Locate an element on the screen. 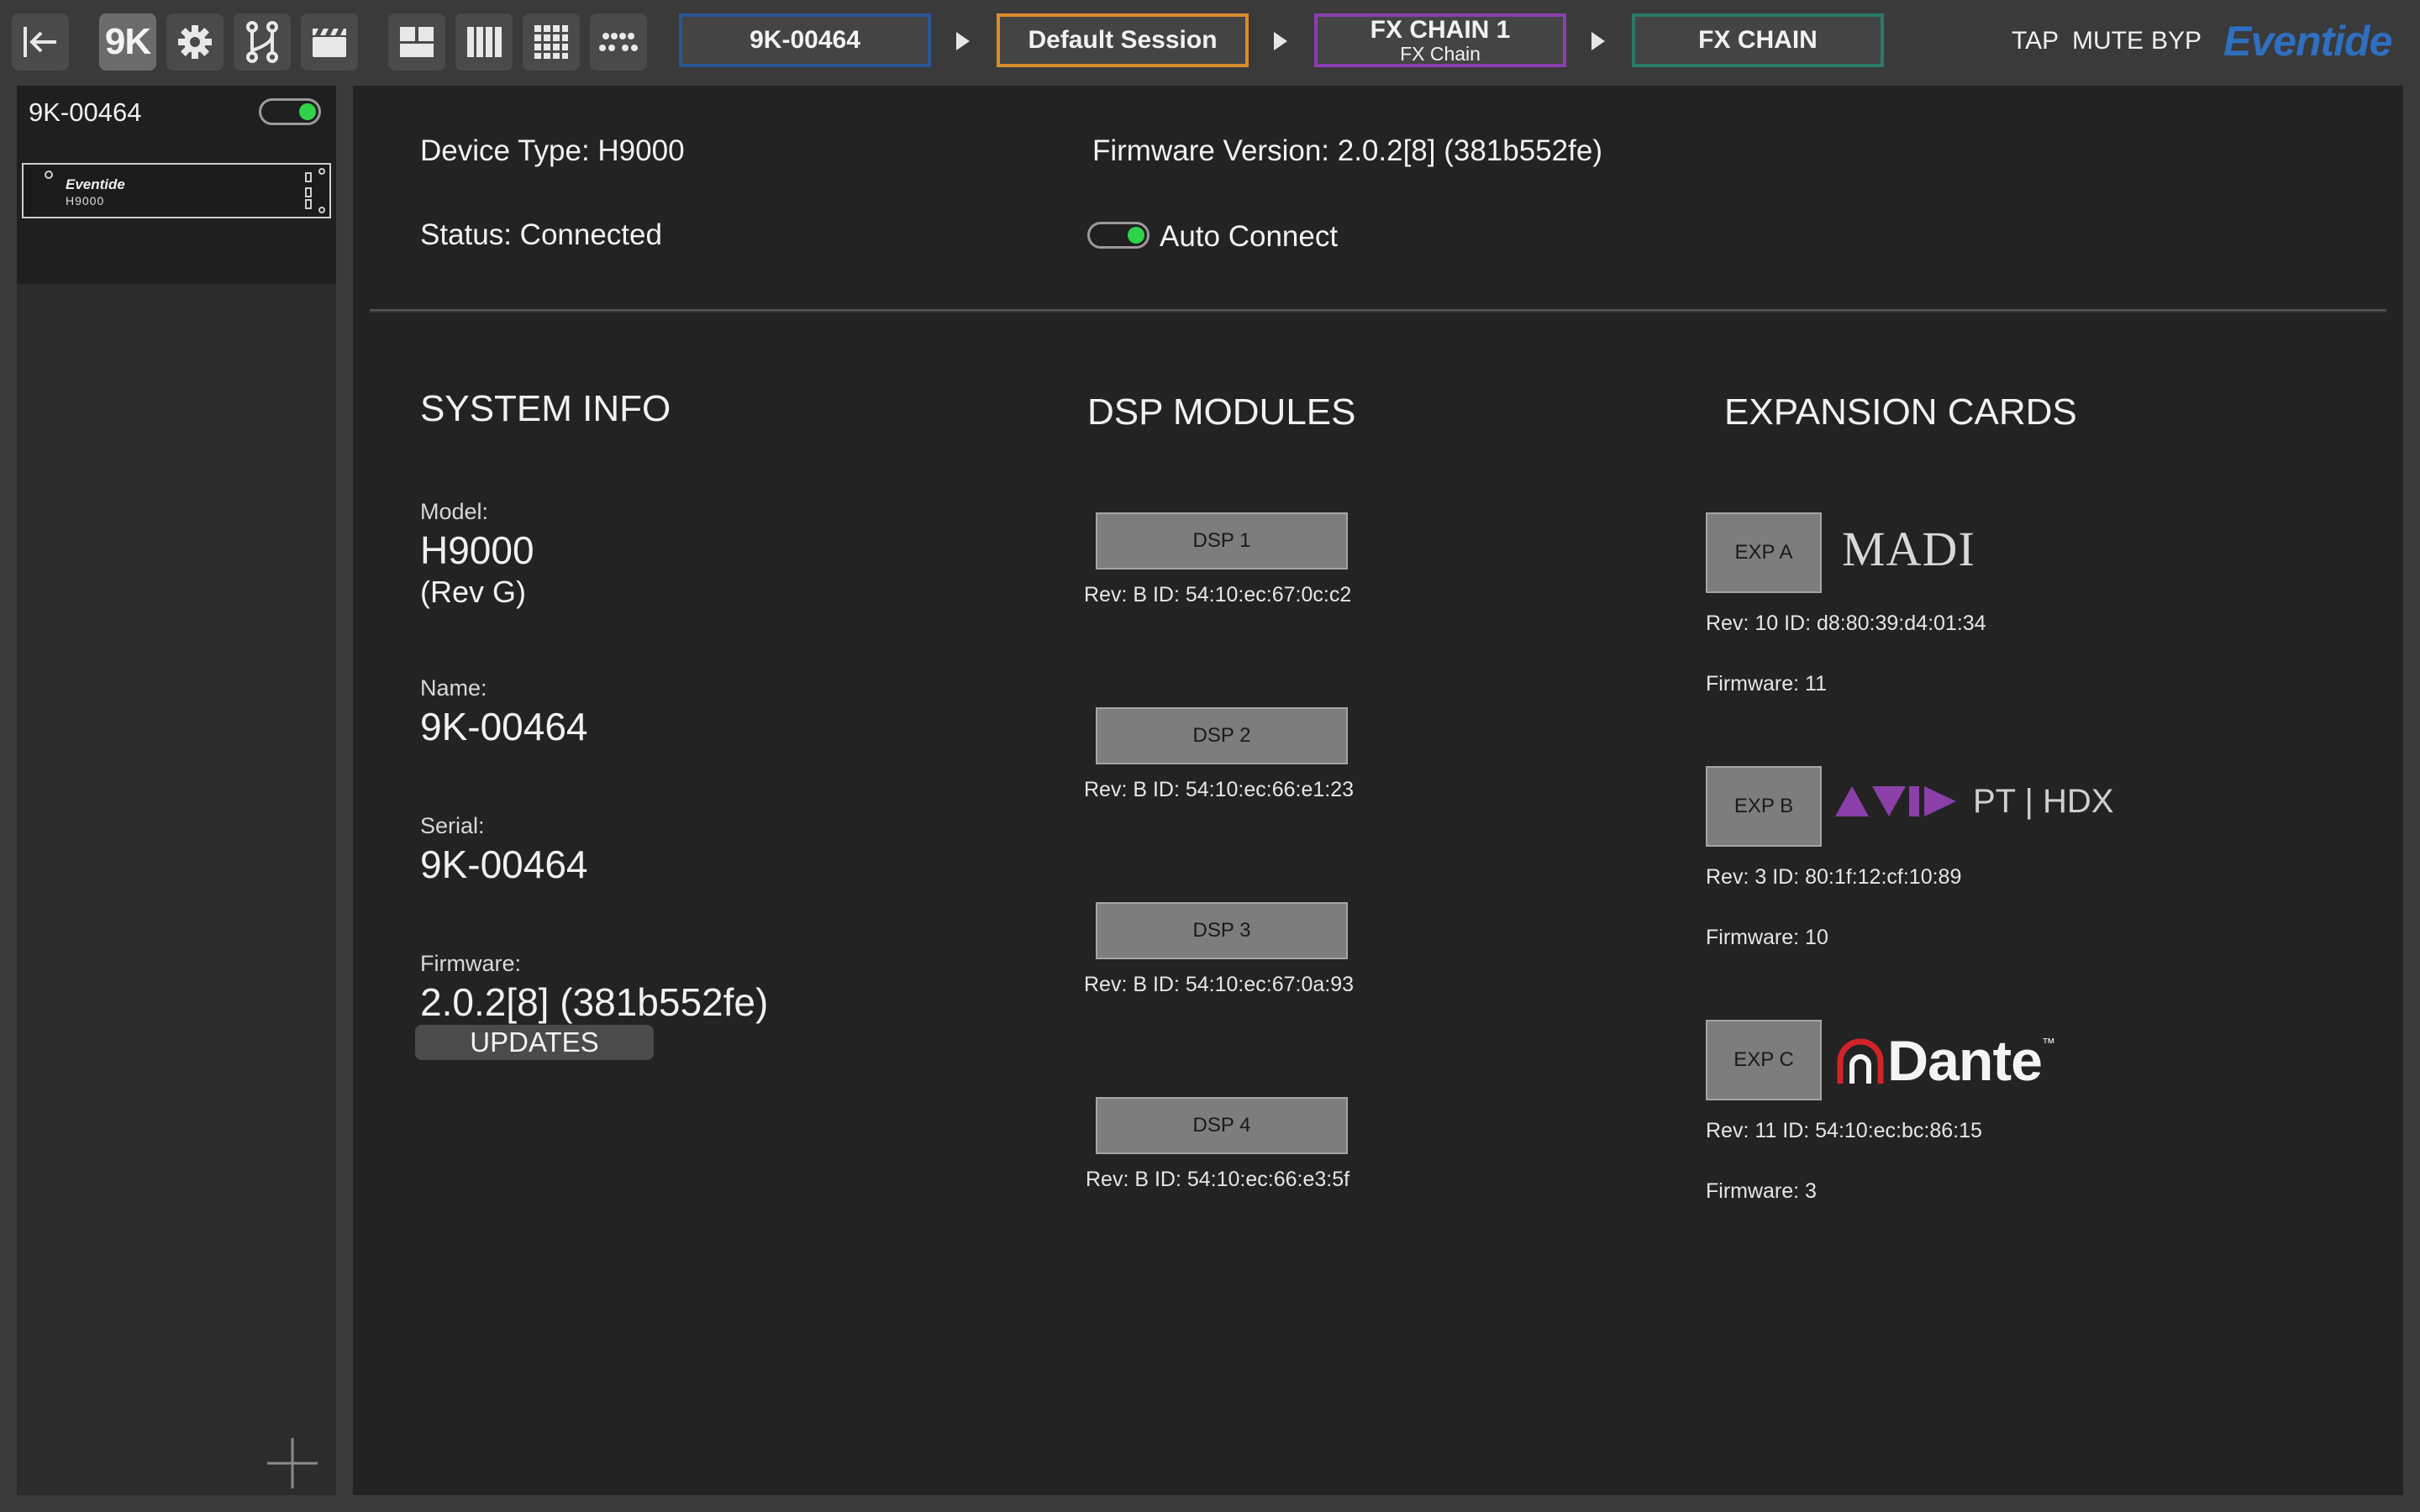 This screenshot has height=1512, width=2420. avid-pt-hdx-logo: PT | HDX is located at coordinates (1974, 801).